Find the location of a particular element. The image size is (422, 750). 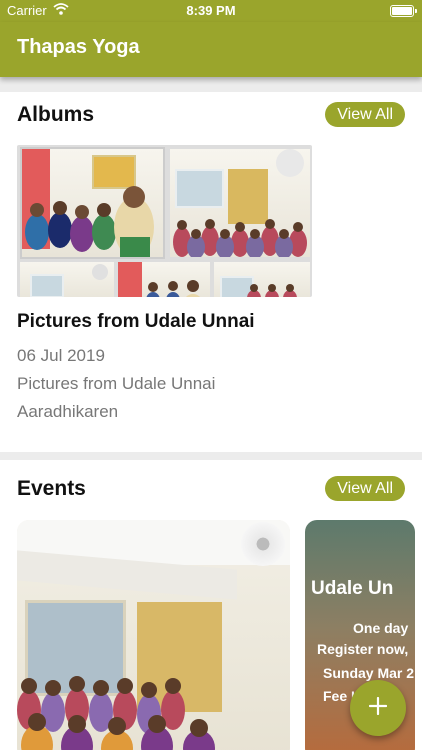

poster-line: Register now, is located at coordinates (363, 649).